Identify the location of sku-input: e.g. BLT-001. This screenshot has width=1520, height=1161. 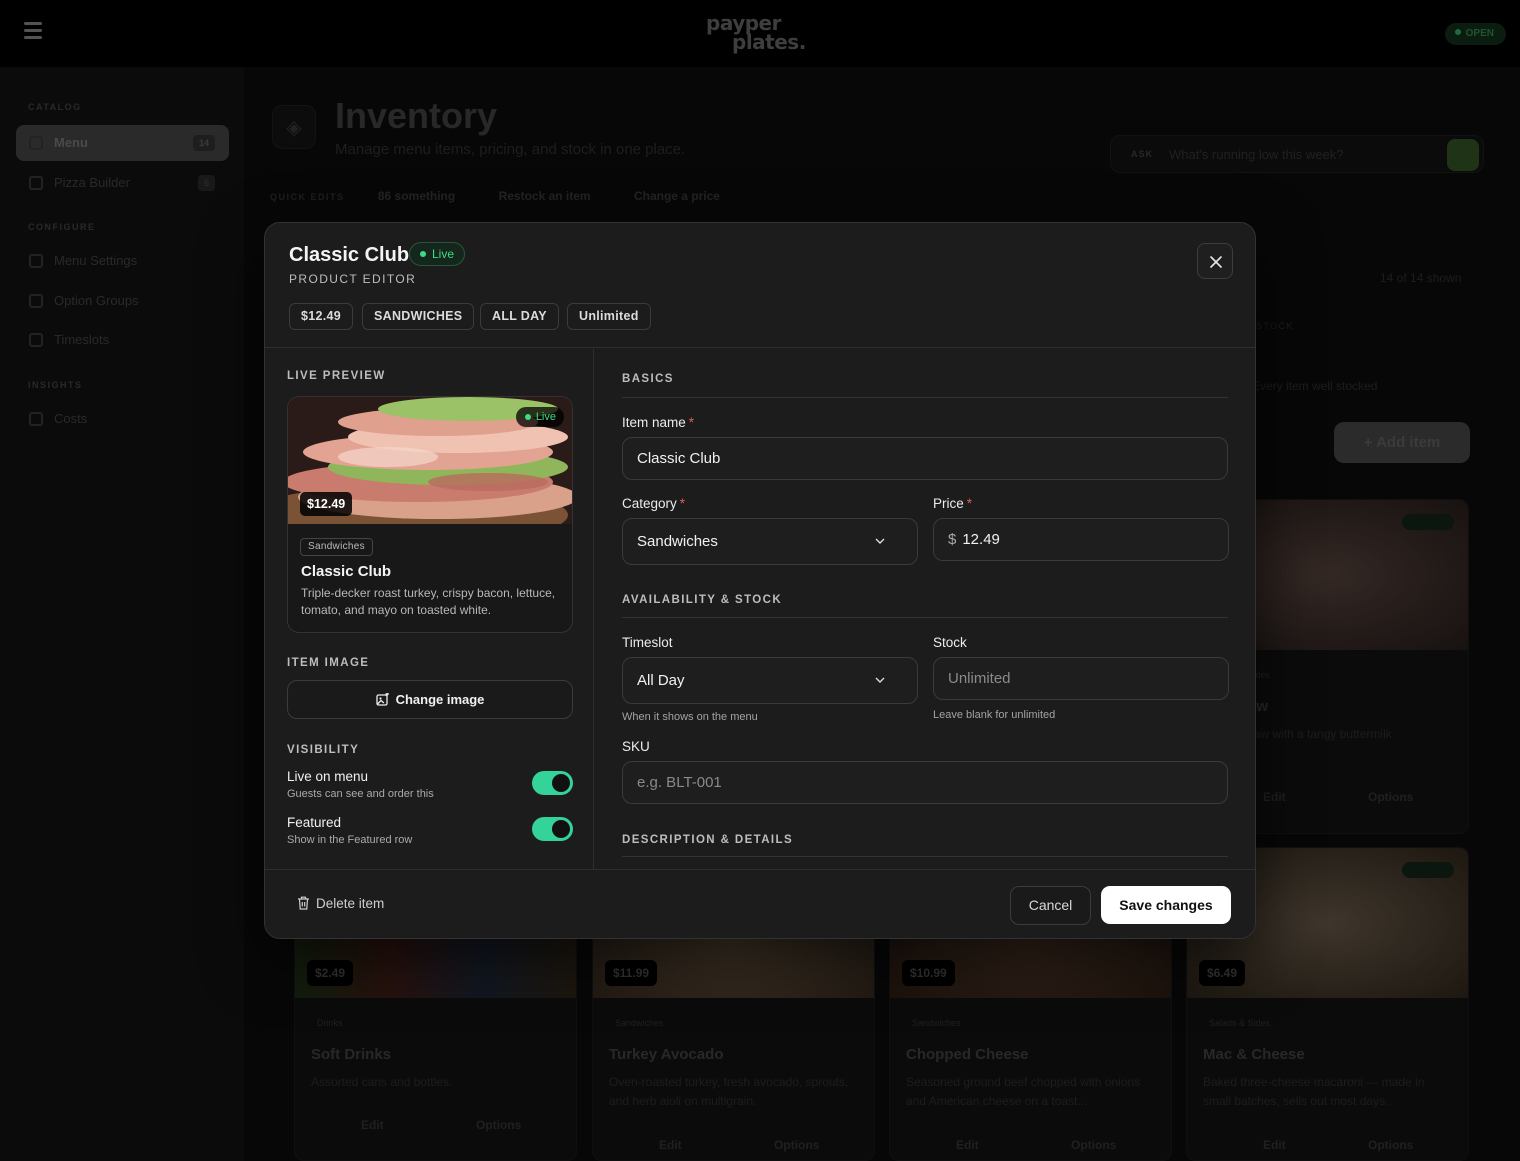
(925, 782).